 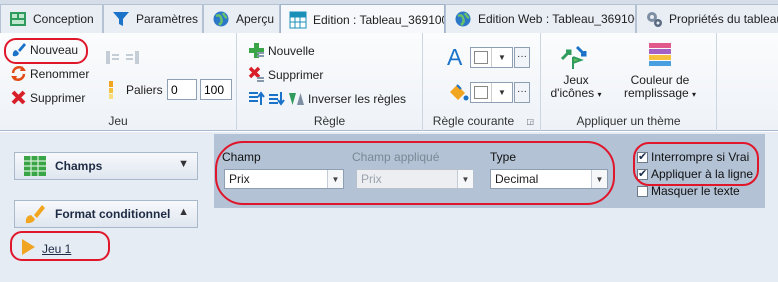 What do you see at coordinates (576, 71) in the screenshot?
I see `jeux-icones-button: Jeux d'icônes ▾` at bounding box center [576, 71].